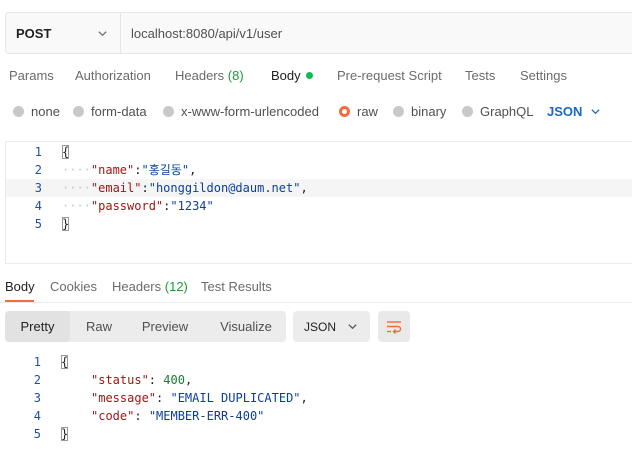 The height and width of the screenshot is (474, 632). I want to click on code-line-current: 3 ····"email":"honggildon@daum.net",, so click(319, 188).